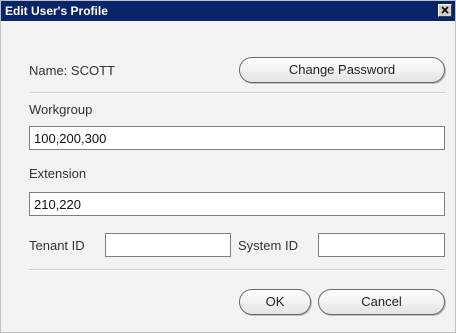 Image resolution: width=456 pixels, height=333 pixels. I want to click on tenant-id-input, so click(168, 245).